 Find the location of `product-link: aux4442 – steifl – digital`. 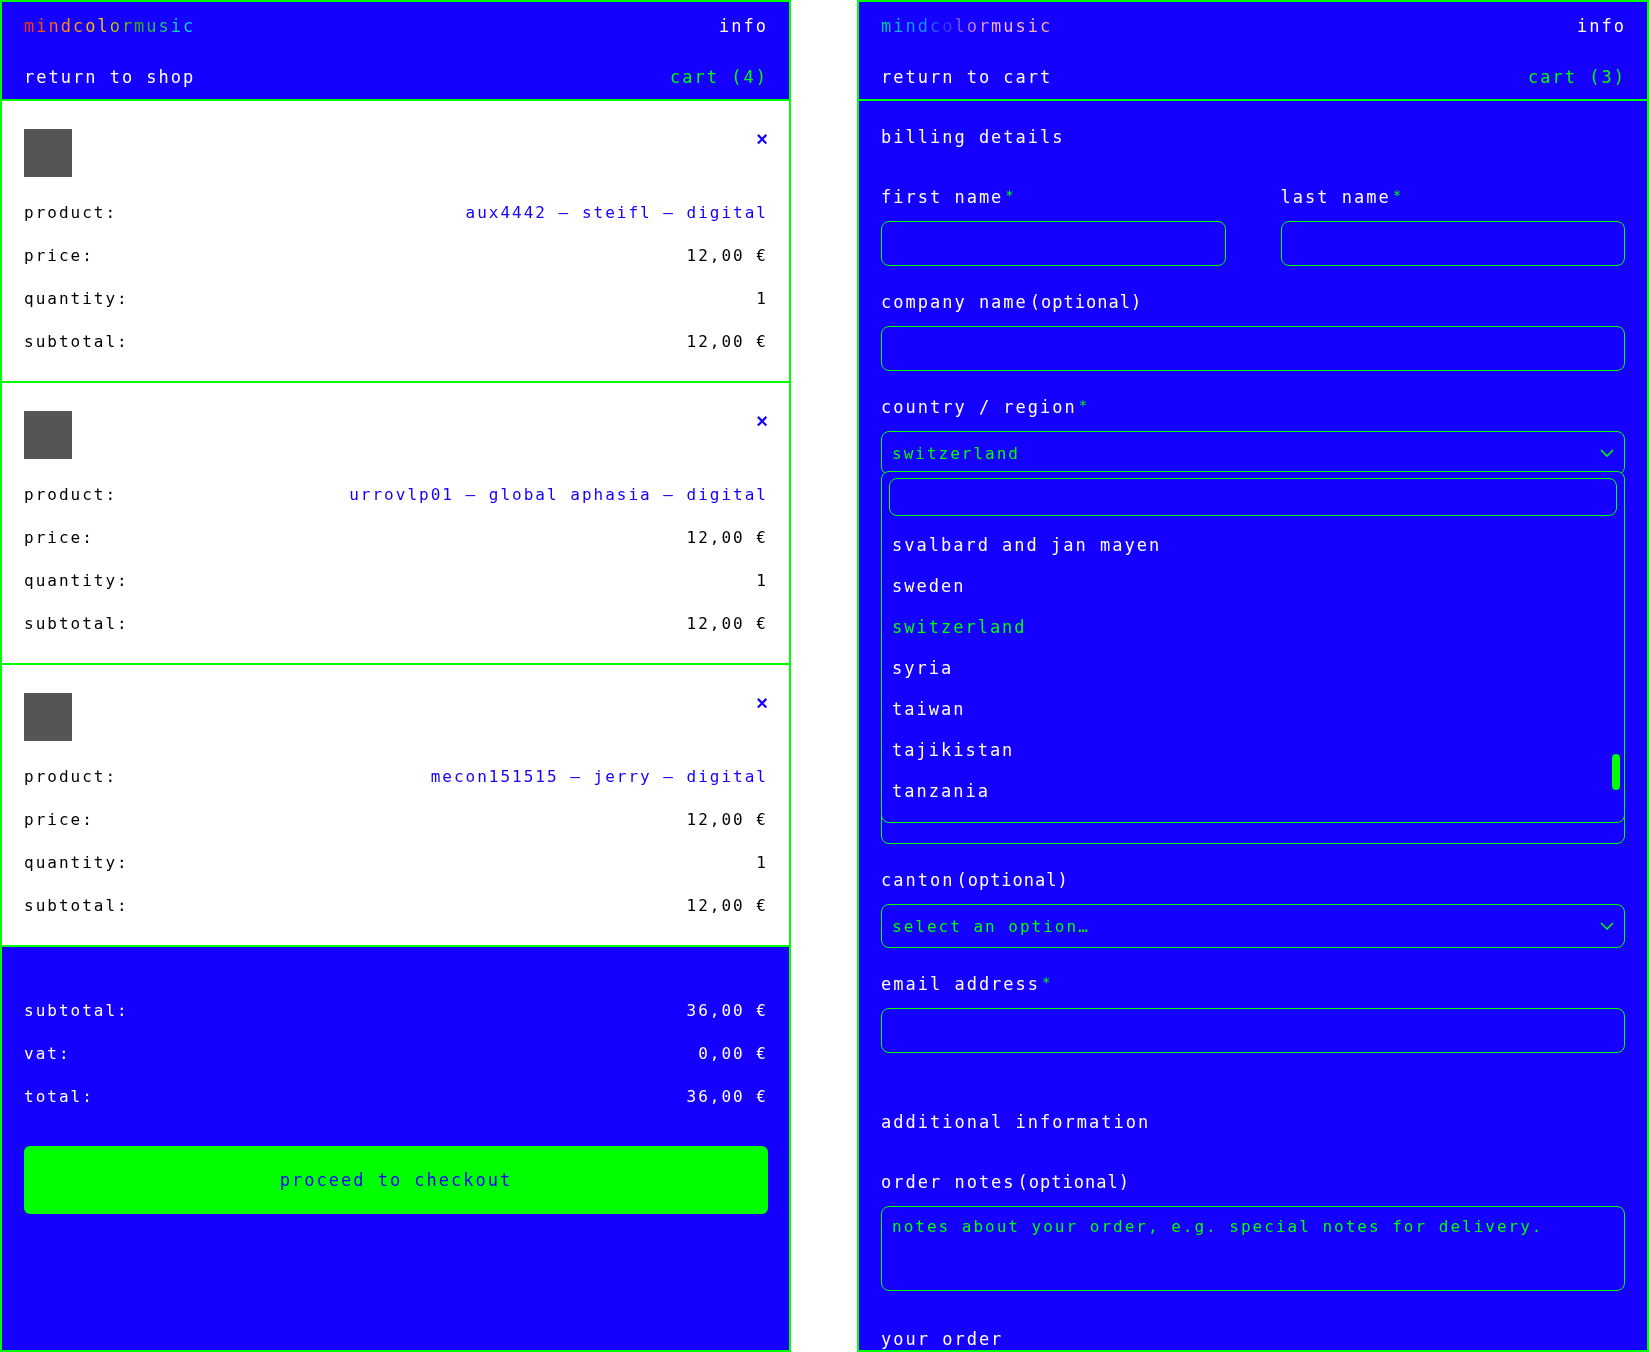

product-link: aux4442 – steifl – digital is located at coordinates (616, 212).